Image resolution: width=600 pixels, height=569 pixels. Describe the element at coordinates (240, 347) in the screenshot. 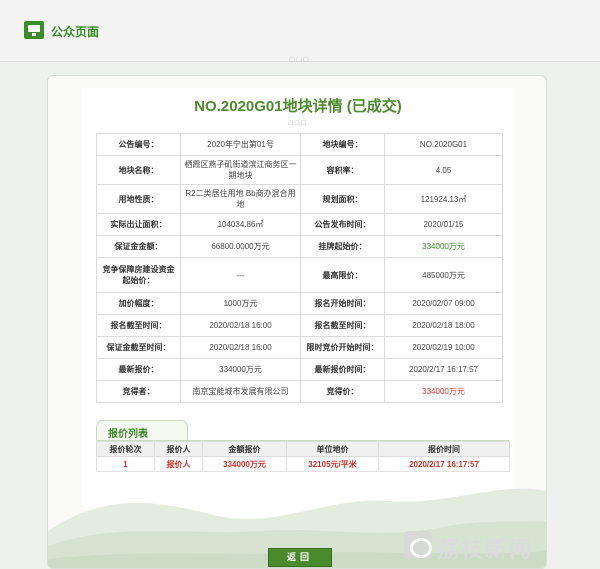

I see `deposit-deadline-value: 2020/02/18 16:00` at that location.